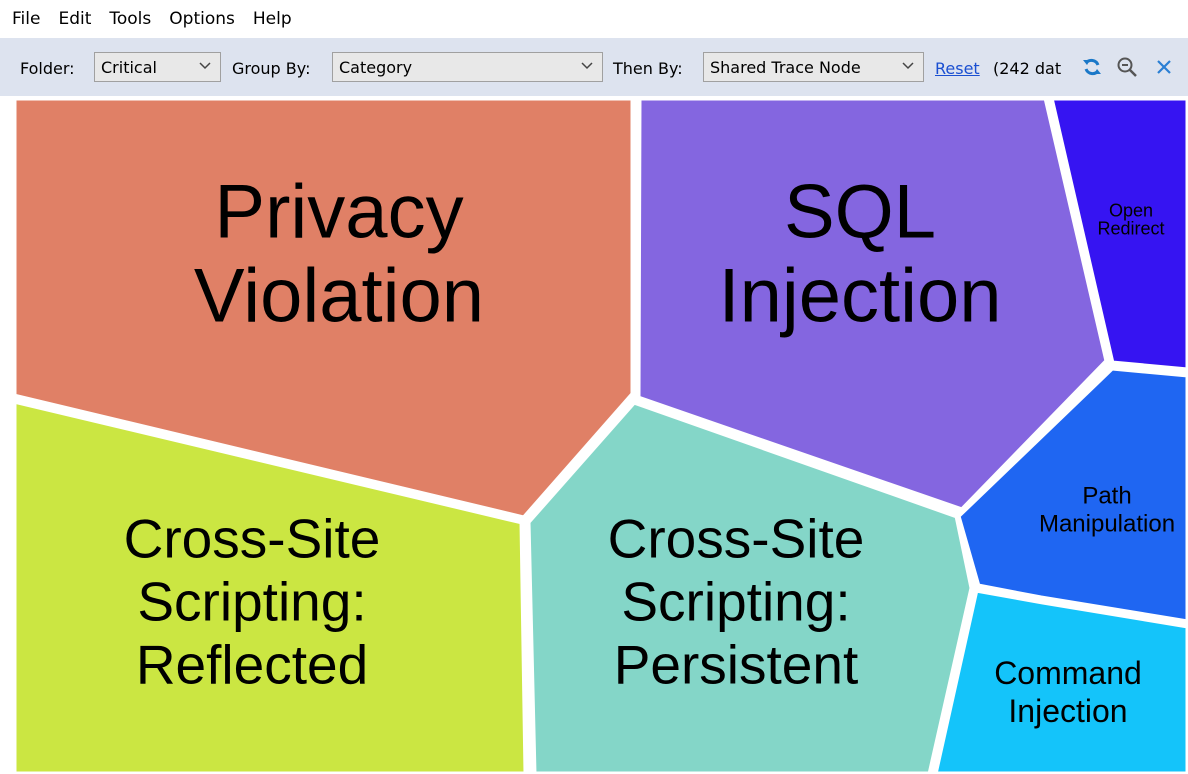 This screenshot has width=1188, height=774. I want to click on cell-label-sql-injection: Injection, so click(859, 296).